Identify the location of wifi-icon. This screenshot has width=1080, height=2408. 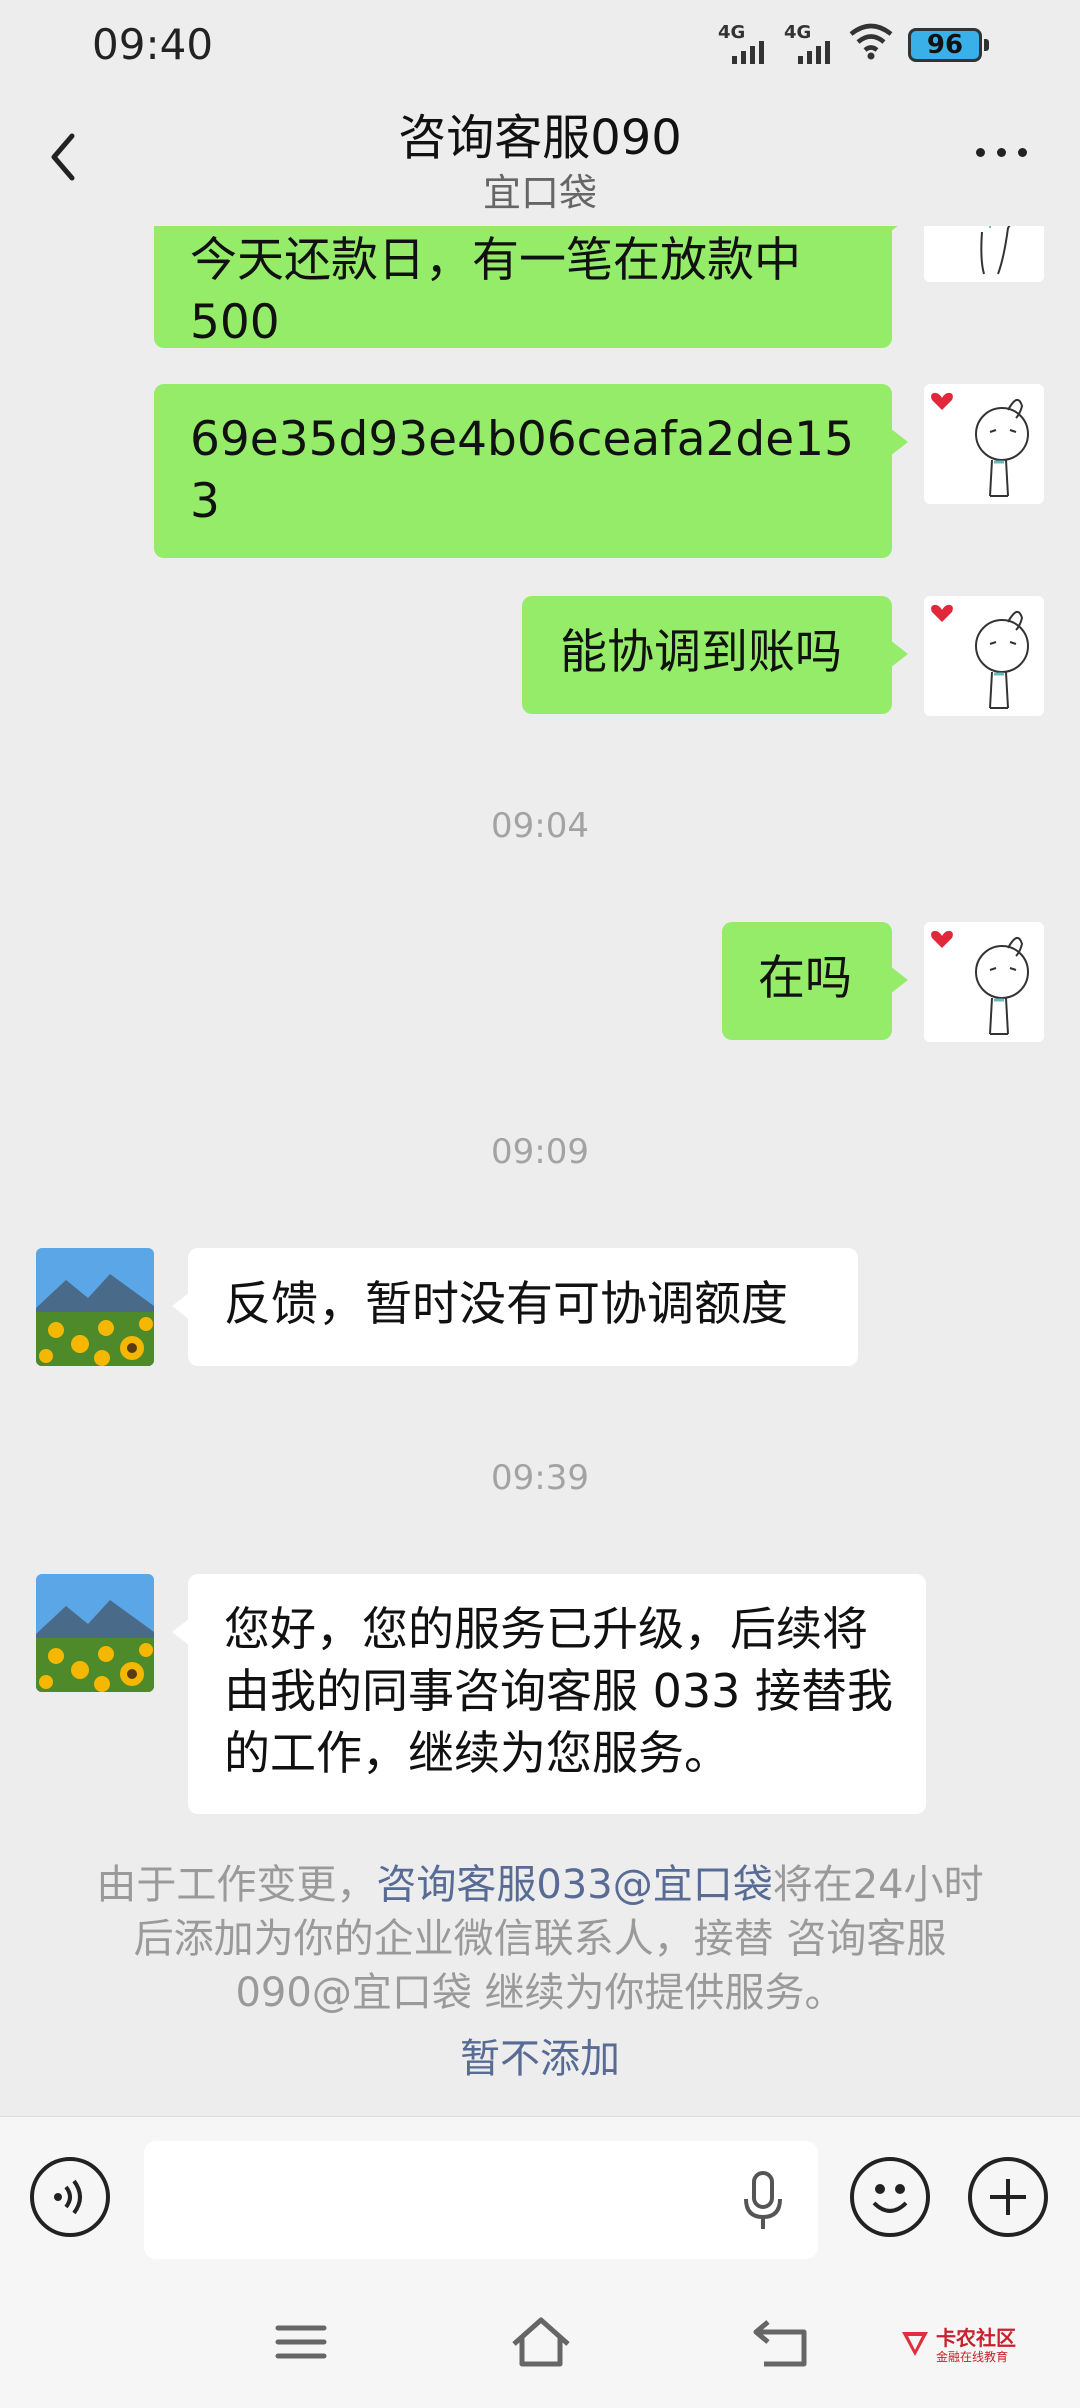
(871, 41).